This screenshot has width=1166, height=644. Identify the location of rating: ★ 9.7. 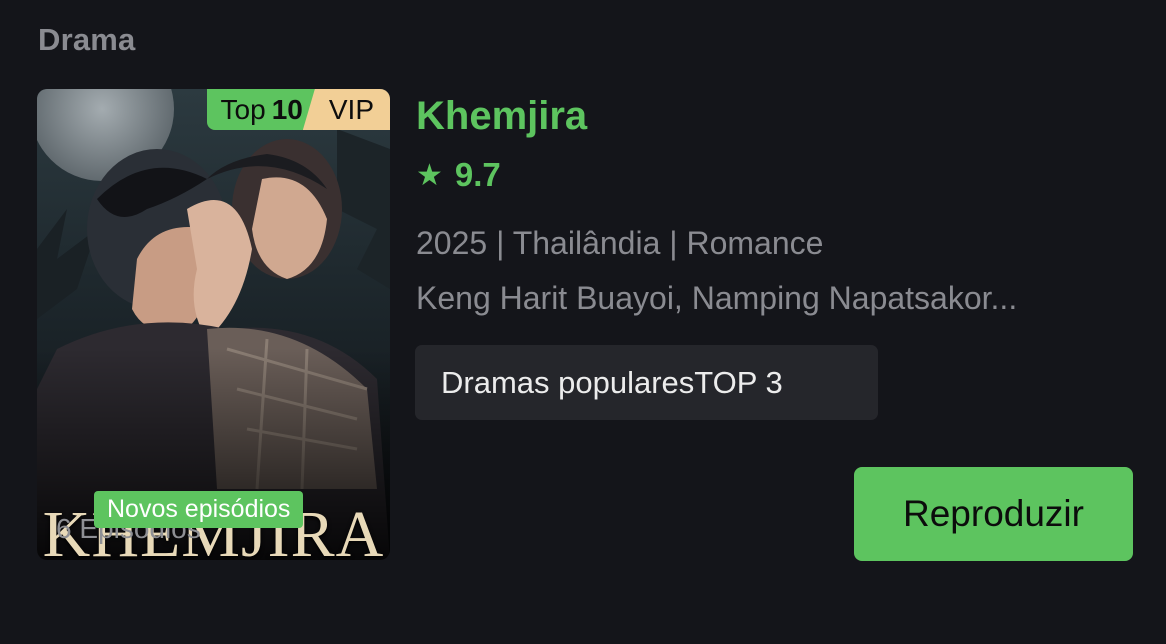
(458, 175).